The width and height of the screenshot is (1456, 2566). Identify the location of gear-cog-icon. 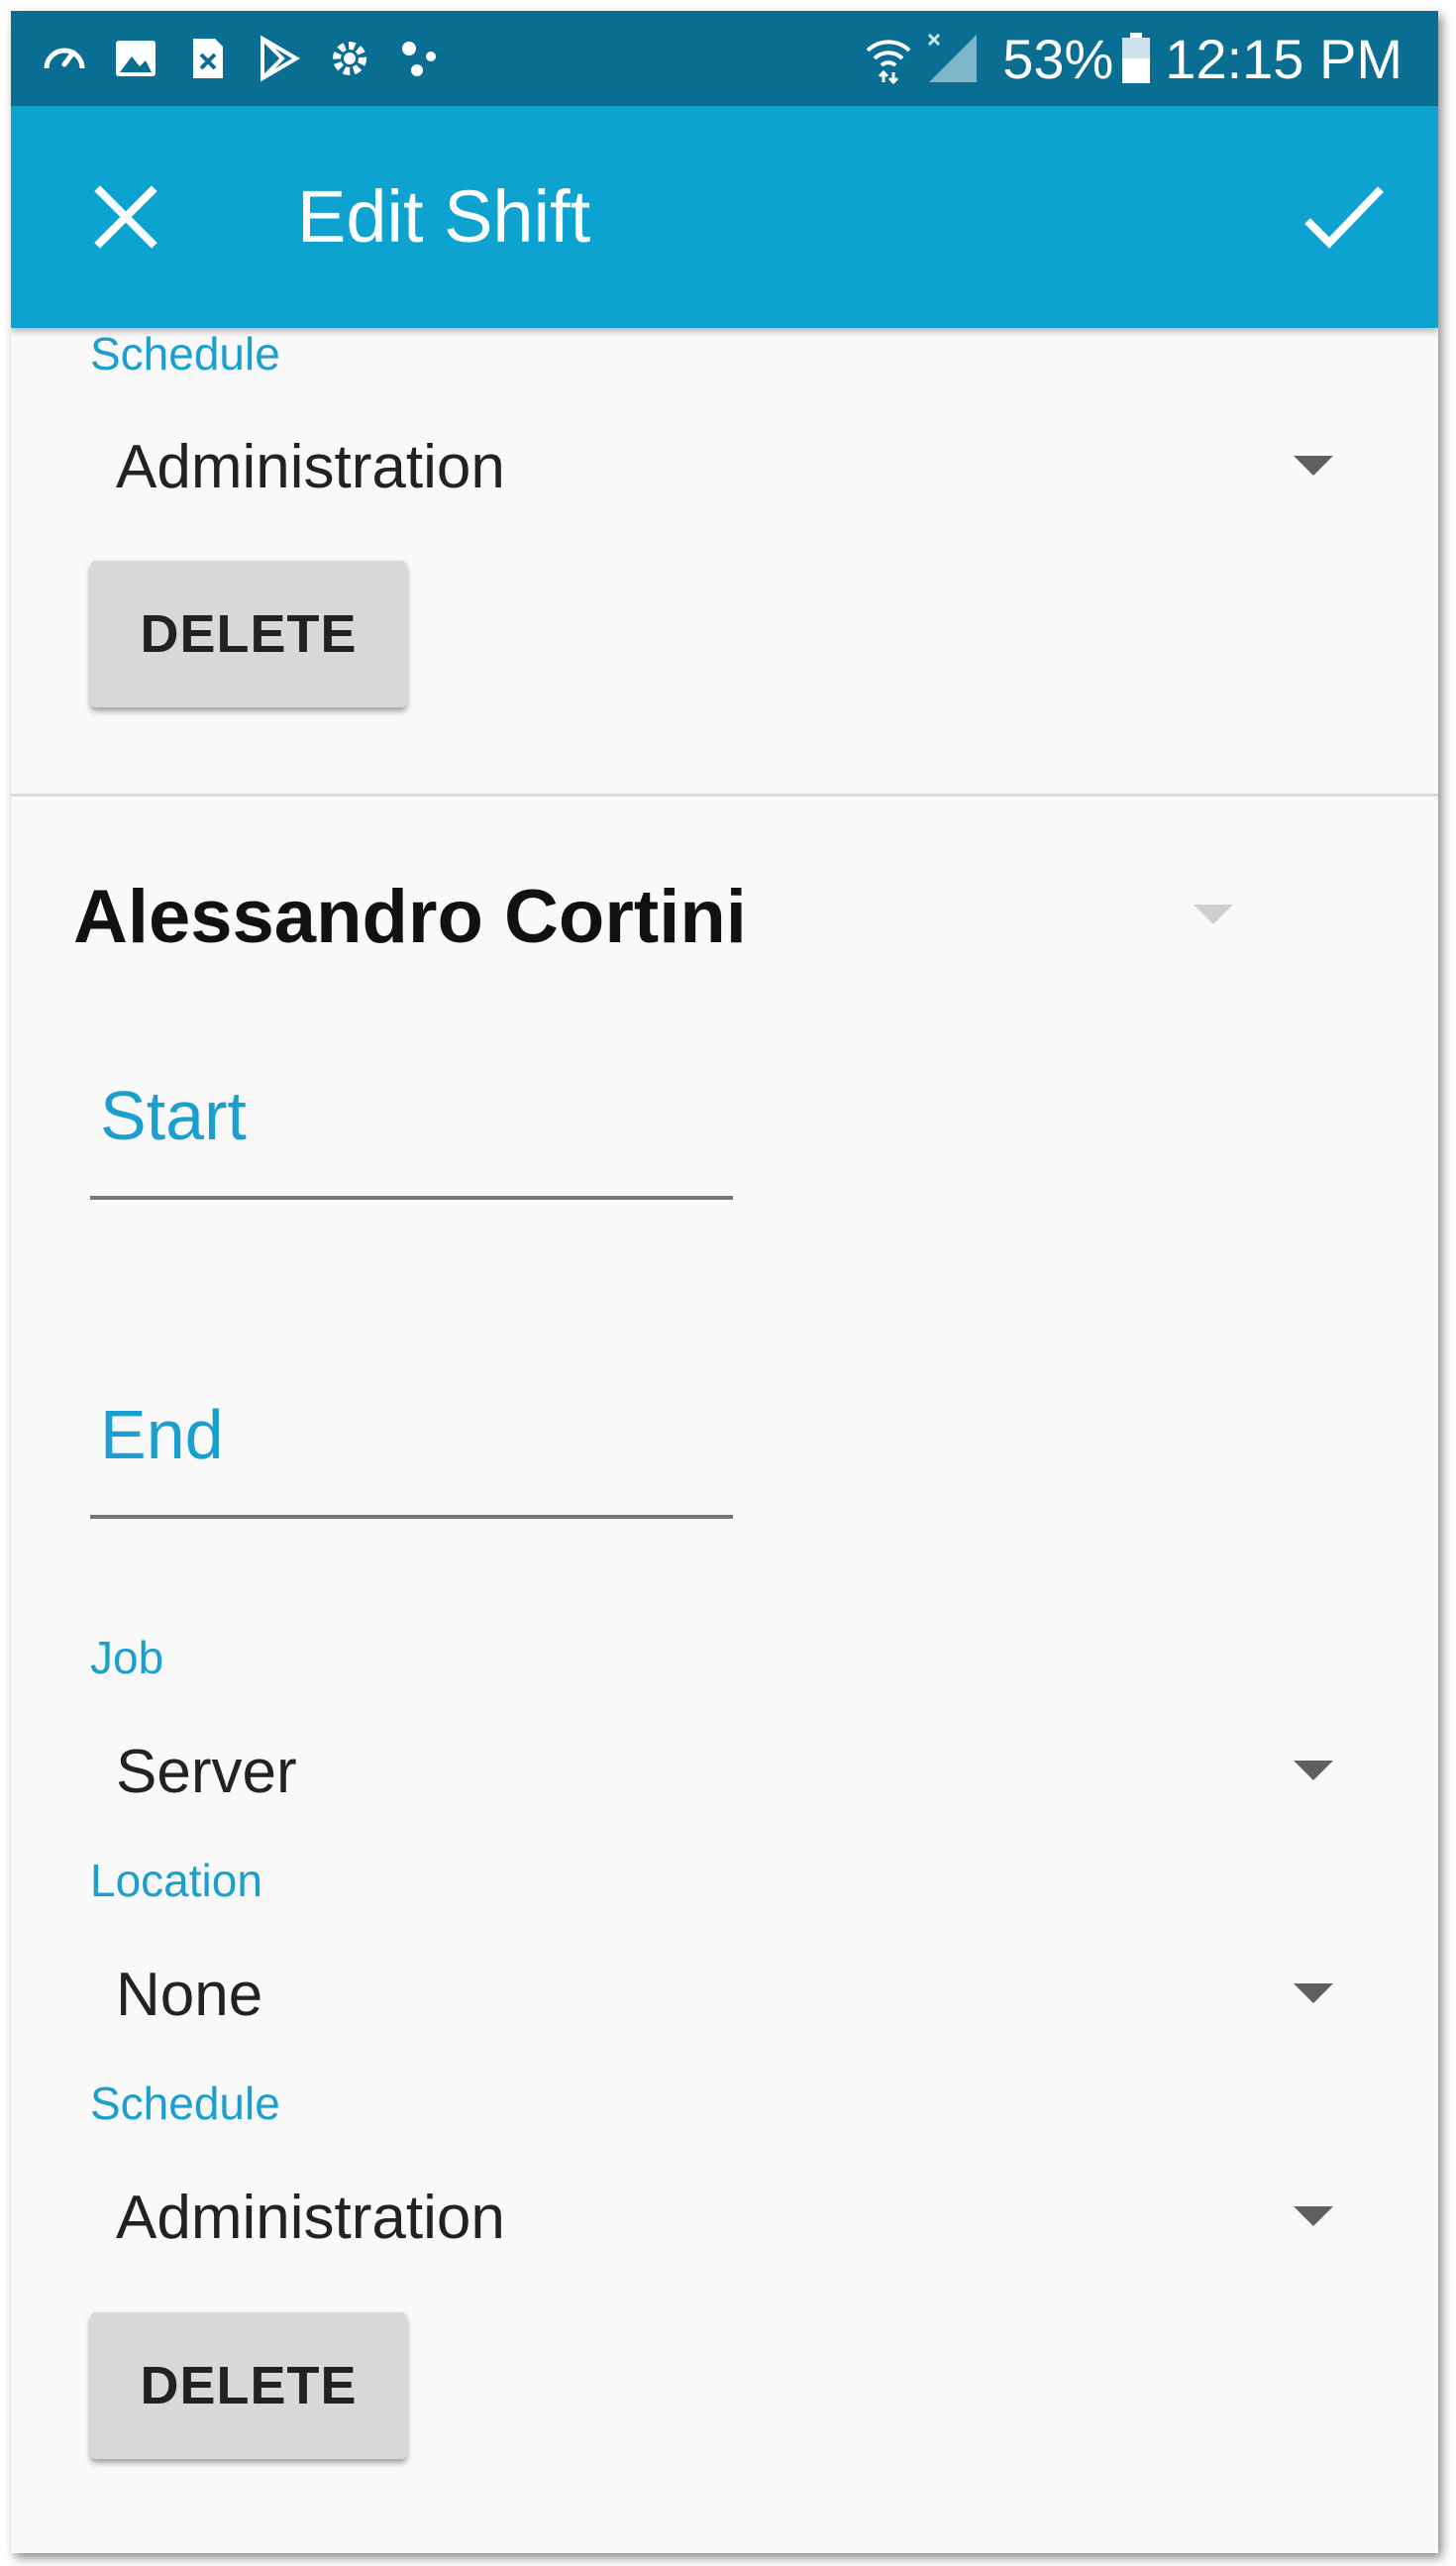
(349, 58).